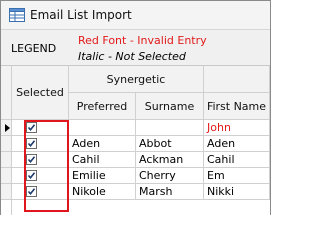 The width and height of the screenshot is (320, 240). Describe the element at coordinates (6, 93) in the screenshot. I see `row-header-corner` at that location.